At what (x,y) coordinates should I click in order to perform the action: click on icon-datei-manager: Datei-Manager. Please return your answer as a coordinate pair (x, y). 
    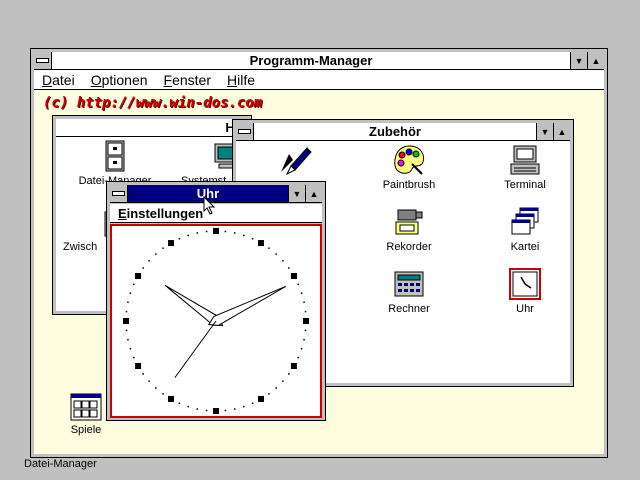
    Looking at the image, I should click on (115, 163).